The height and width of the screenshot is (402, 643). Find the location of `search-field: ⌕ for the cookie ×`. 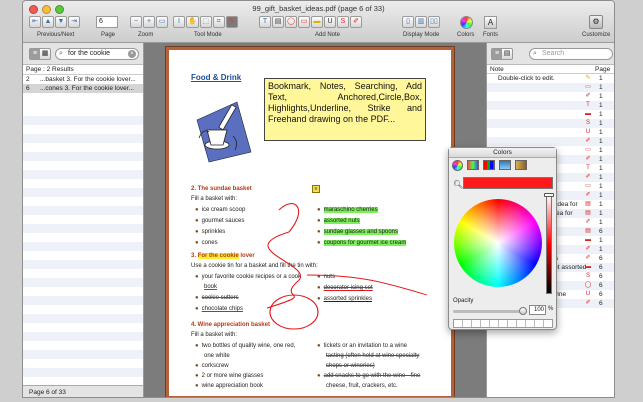

search-field: ⌕ for the cookie × is located at coordinates (97, 54).